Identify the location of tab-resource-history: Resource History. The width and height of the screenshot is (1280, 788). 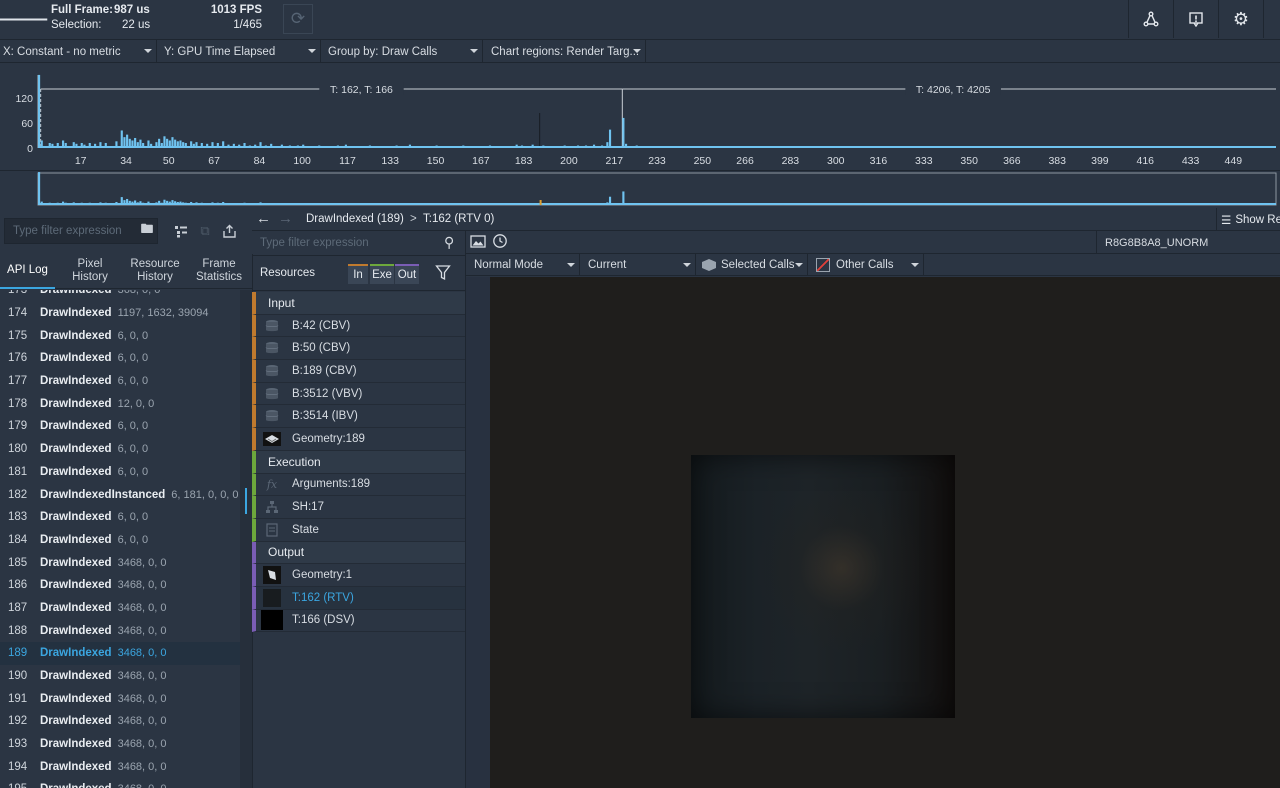
(155, 271).